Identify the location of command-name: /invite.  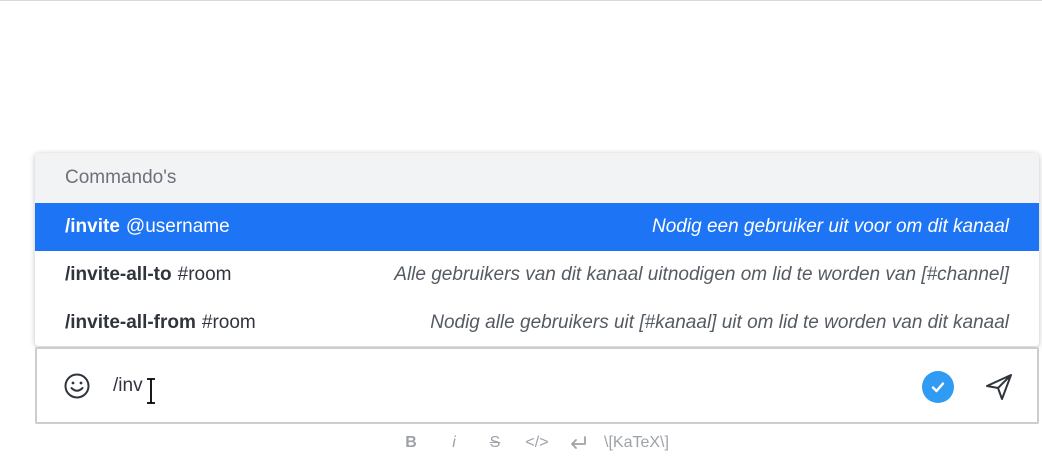
(92, 226).